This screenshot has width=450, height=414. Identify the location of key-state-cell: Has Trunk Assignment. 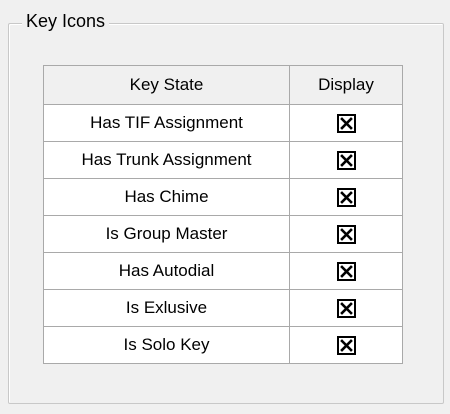
(166, 160).